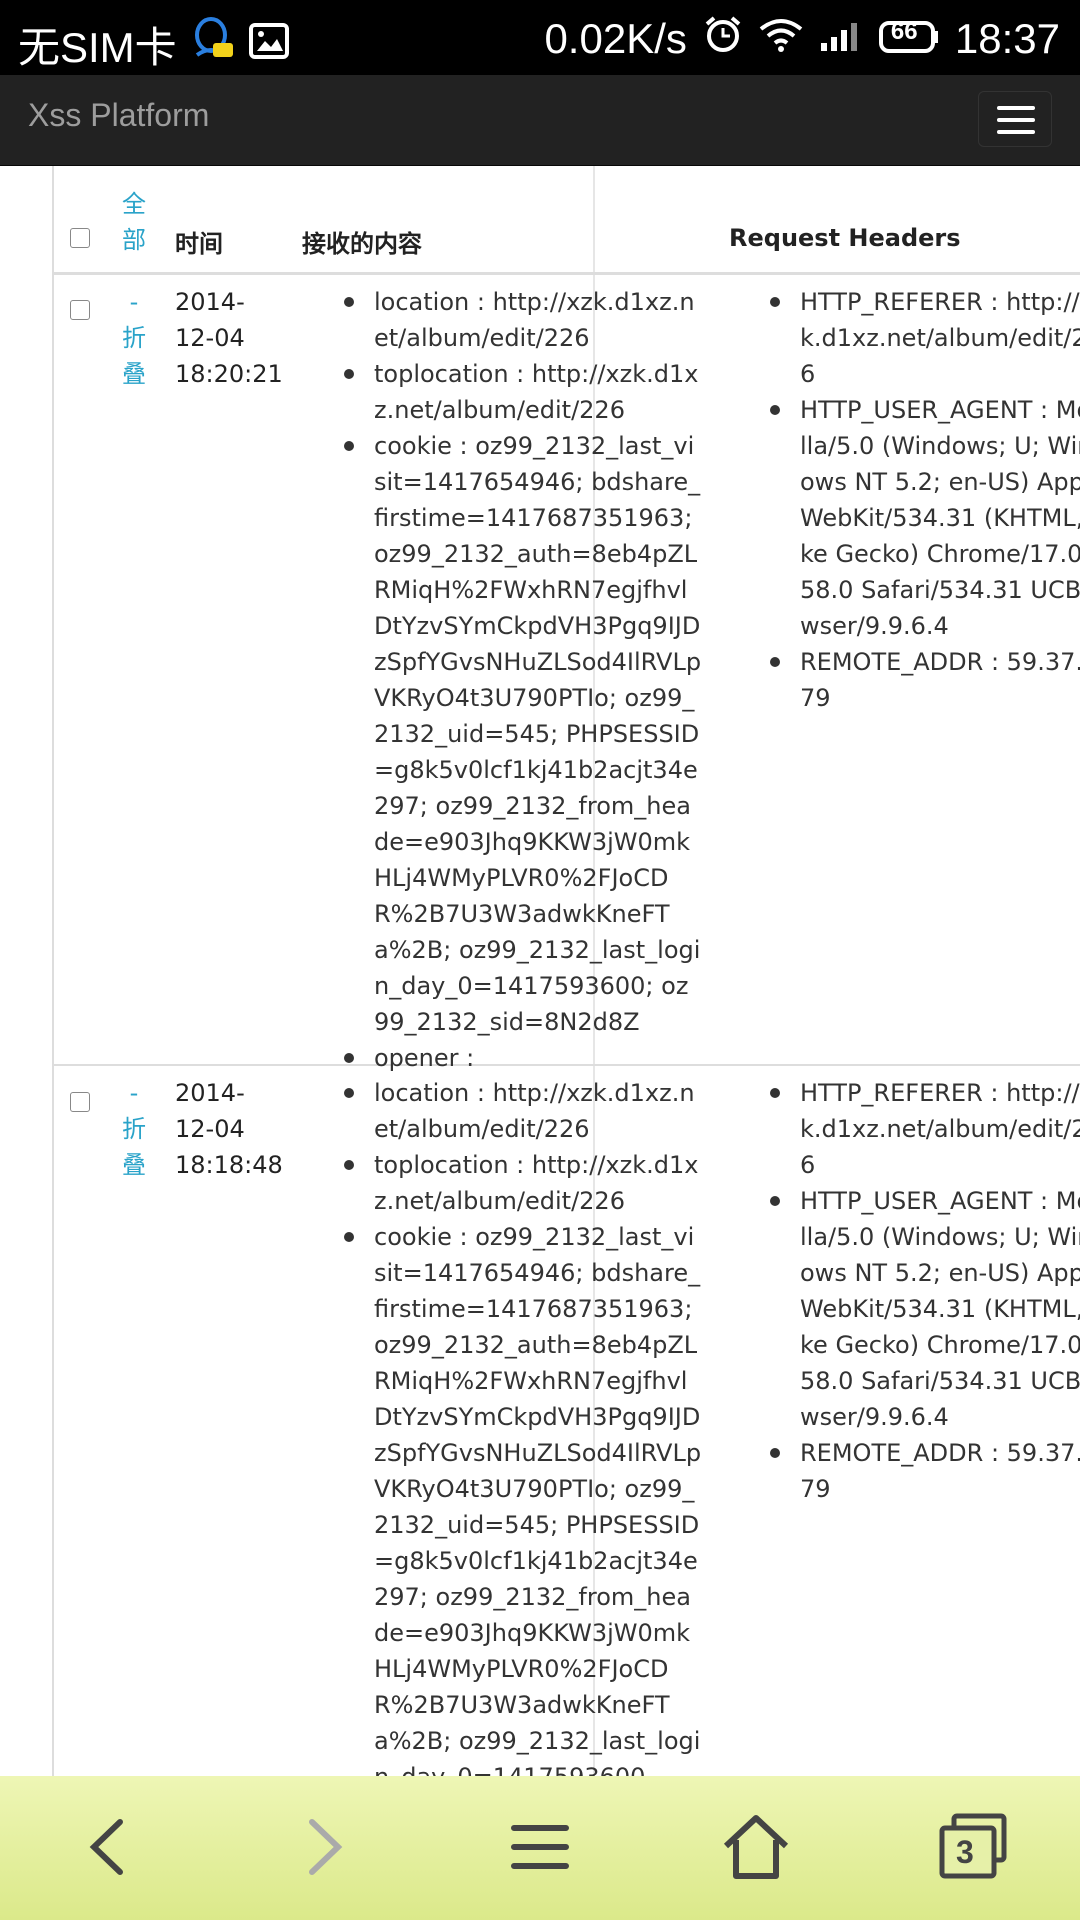 The width and height of the screenshot is (1080, 1920). I want to click on back-arrow-icon, so click(106, 1847).